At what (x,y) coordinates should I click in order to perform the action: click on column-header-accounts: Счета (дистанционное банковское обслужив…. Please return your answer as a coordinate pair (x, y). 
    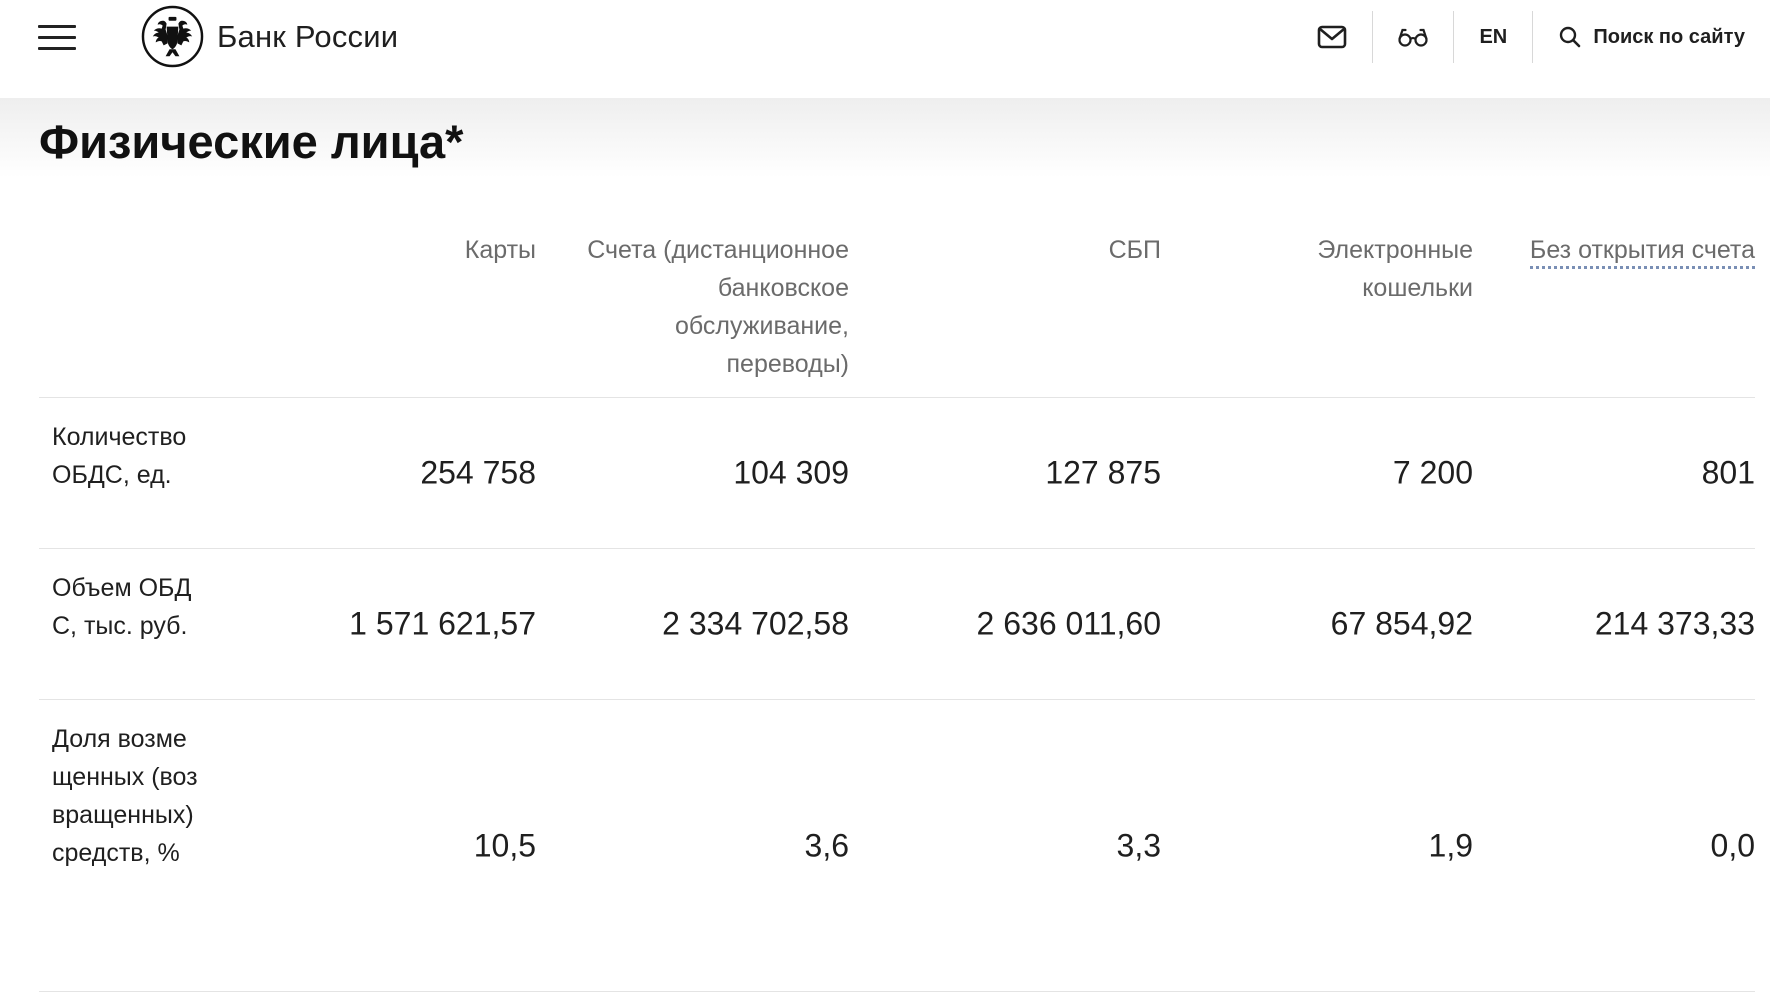
    Looking at the image, I should click on (718, 307).